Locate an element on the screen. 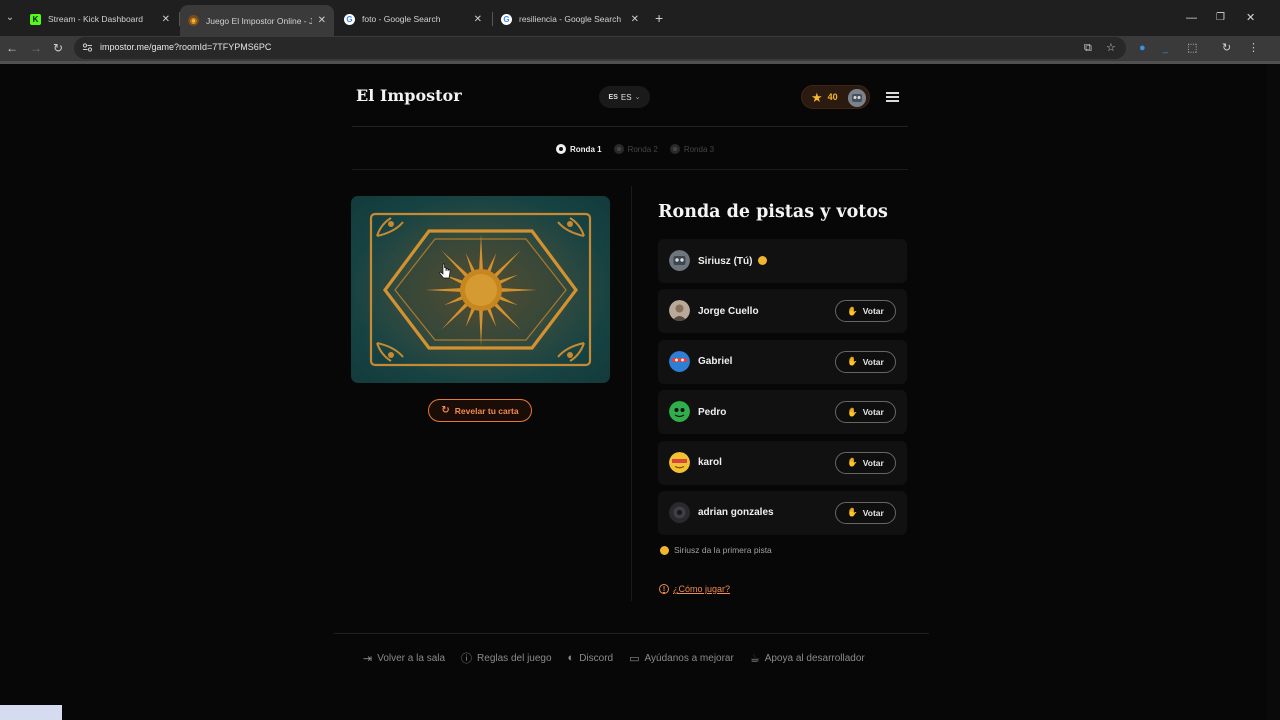  overlay-widget is located at coordinates (31, 712).